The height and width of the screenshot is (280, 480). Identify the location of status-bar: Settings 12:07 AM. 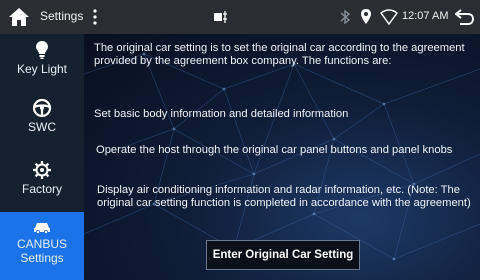
(240, 17).